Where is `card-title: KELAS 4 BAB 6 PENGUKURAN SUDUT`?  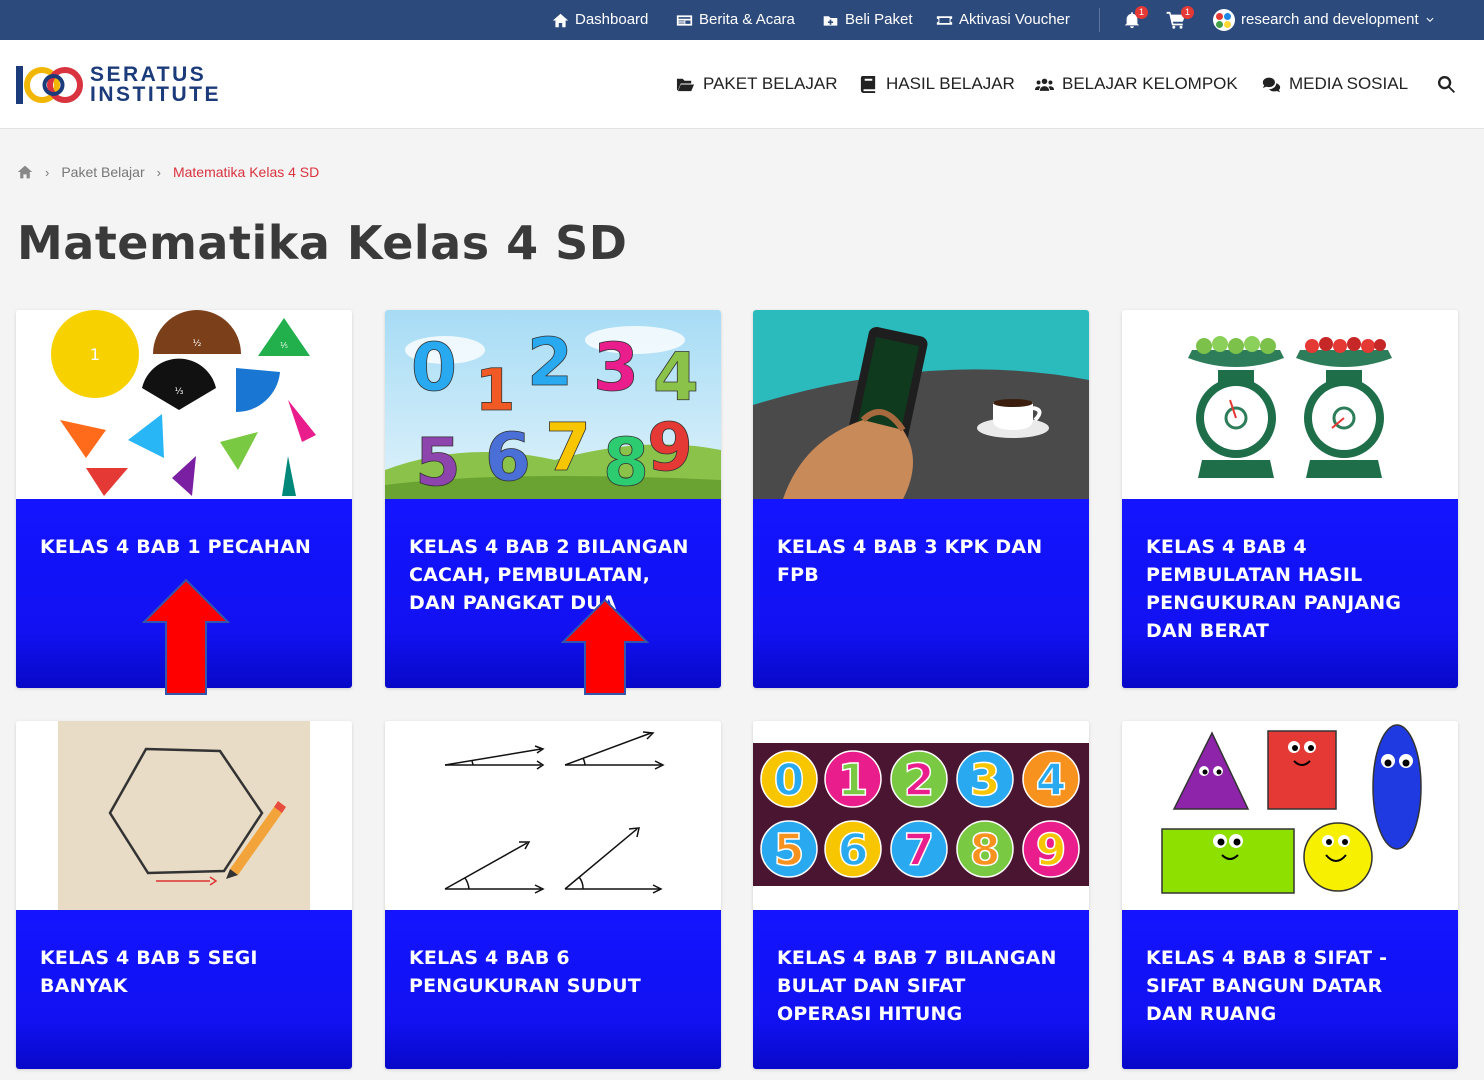
card-title: KELAS 4 BAB 6 PENGUKURAN SUDUT is located at coordinates (553, 972).